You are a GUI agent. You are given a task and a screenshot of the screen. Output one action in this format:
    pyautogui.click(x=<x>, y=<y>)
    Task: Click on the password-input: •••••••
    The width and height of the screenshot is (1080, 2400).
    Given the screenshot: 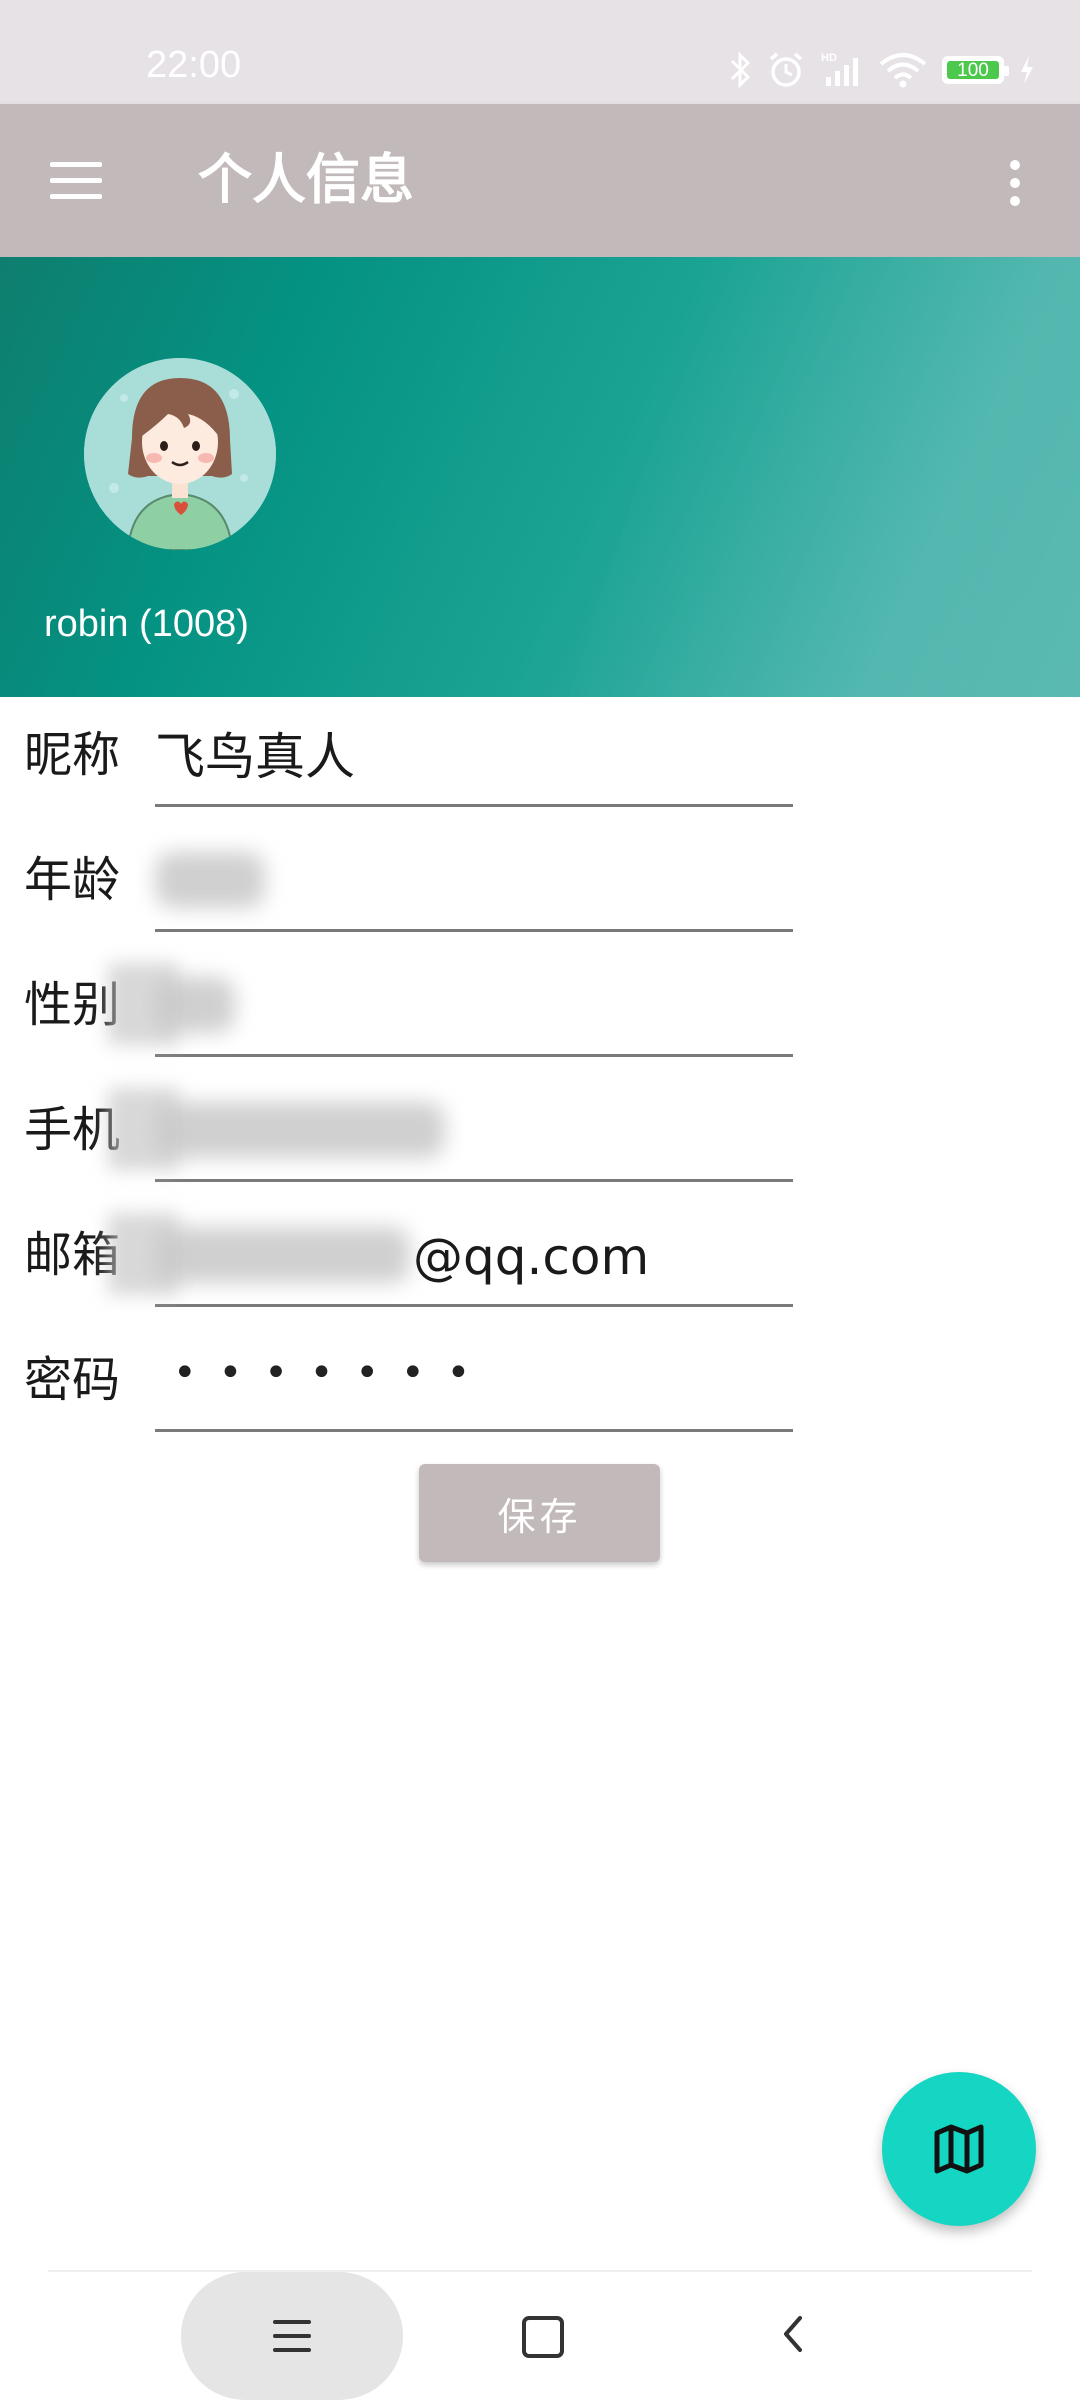 What is the action you would take?
    pyautogui.click(x=474, y=1386)
    